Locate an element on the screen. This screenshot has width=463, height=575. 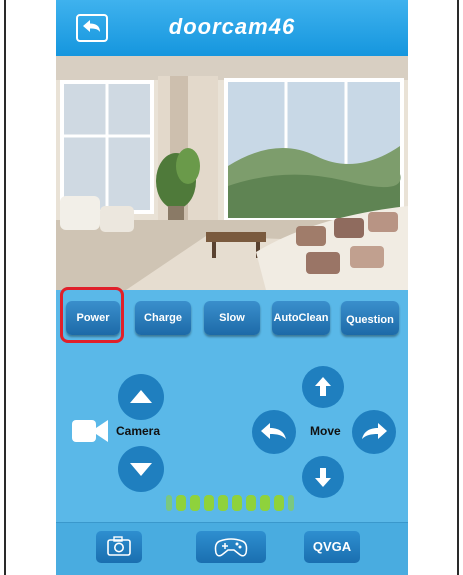
turn-left-button is located at coordinates (274, 432).